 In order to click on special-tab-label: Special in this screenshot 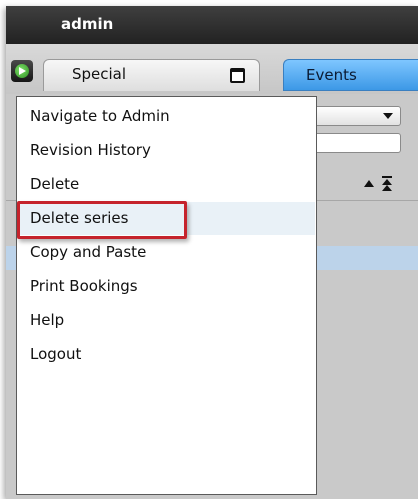, I will do `click(99, 74)`.